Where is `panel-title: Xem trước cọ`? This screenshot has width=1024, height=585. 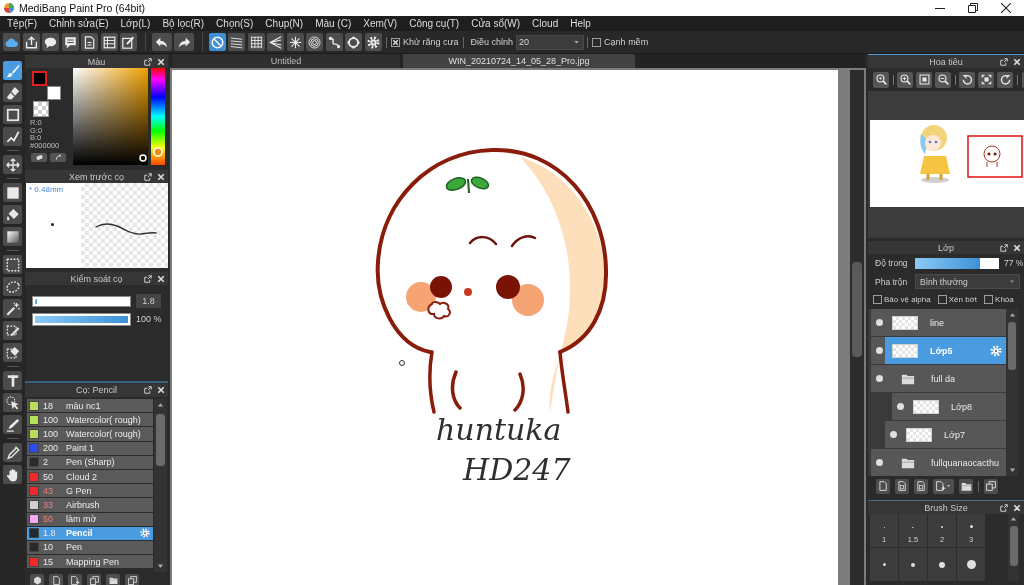 panel-title: Xem trước cọ is located at coordinates (96, 176).